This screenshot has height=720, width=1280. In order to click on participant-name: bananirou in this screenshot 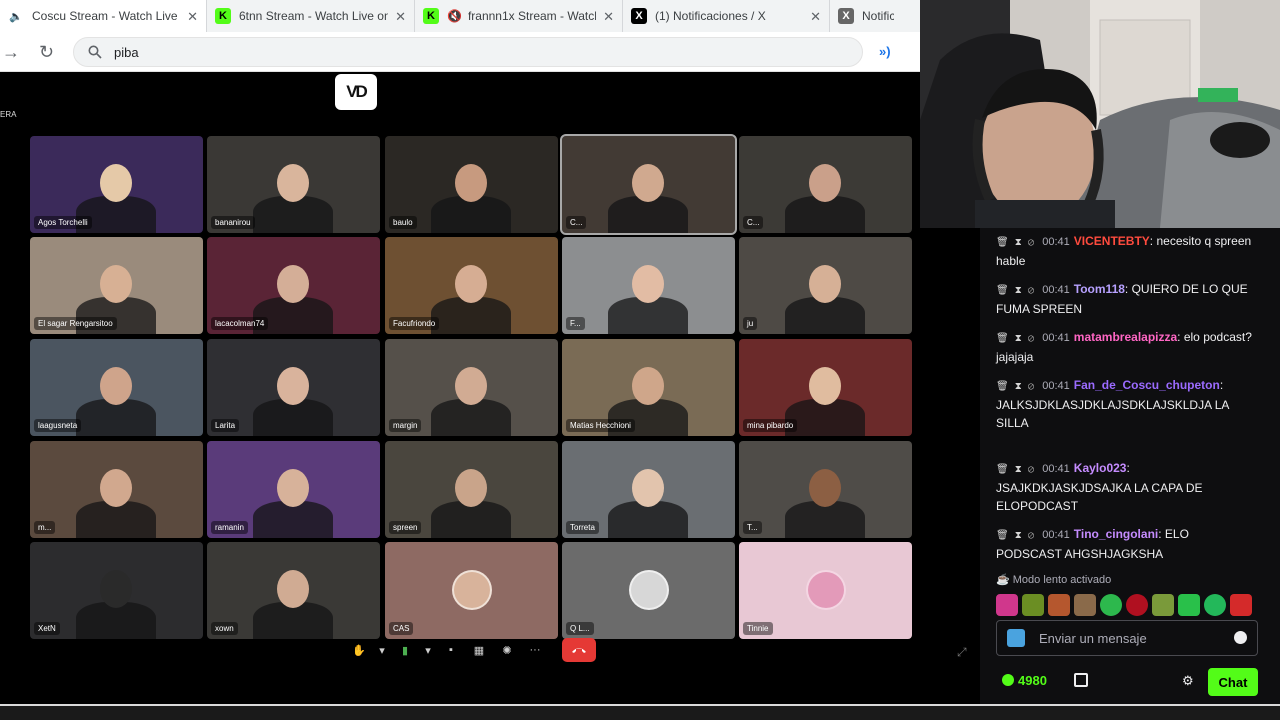, I will do `click(233, 222)`.